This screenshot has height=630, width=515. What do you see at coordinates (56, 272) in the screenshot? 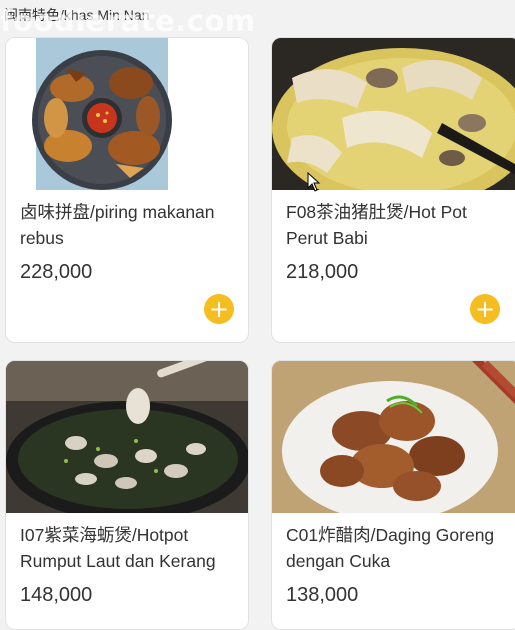
I see `item-price: 228,000` at bounding box center [56, 272].